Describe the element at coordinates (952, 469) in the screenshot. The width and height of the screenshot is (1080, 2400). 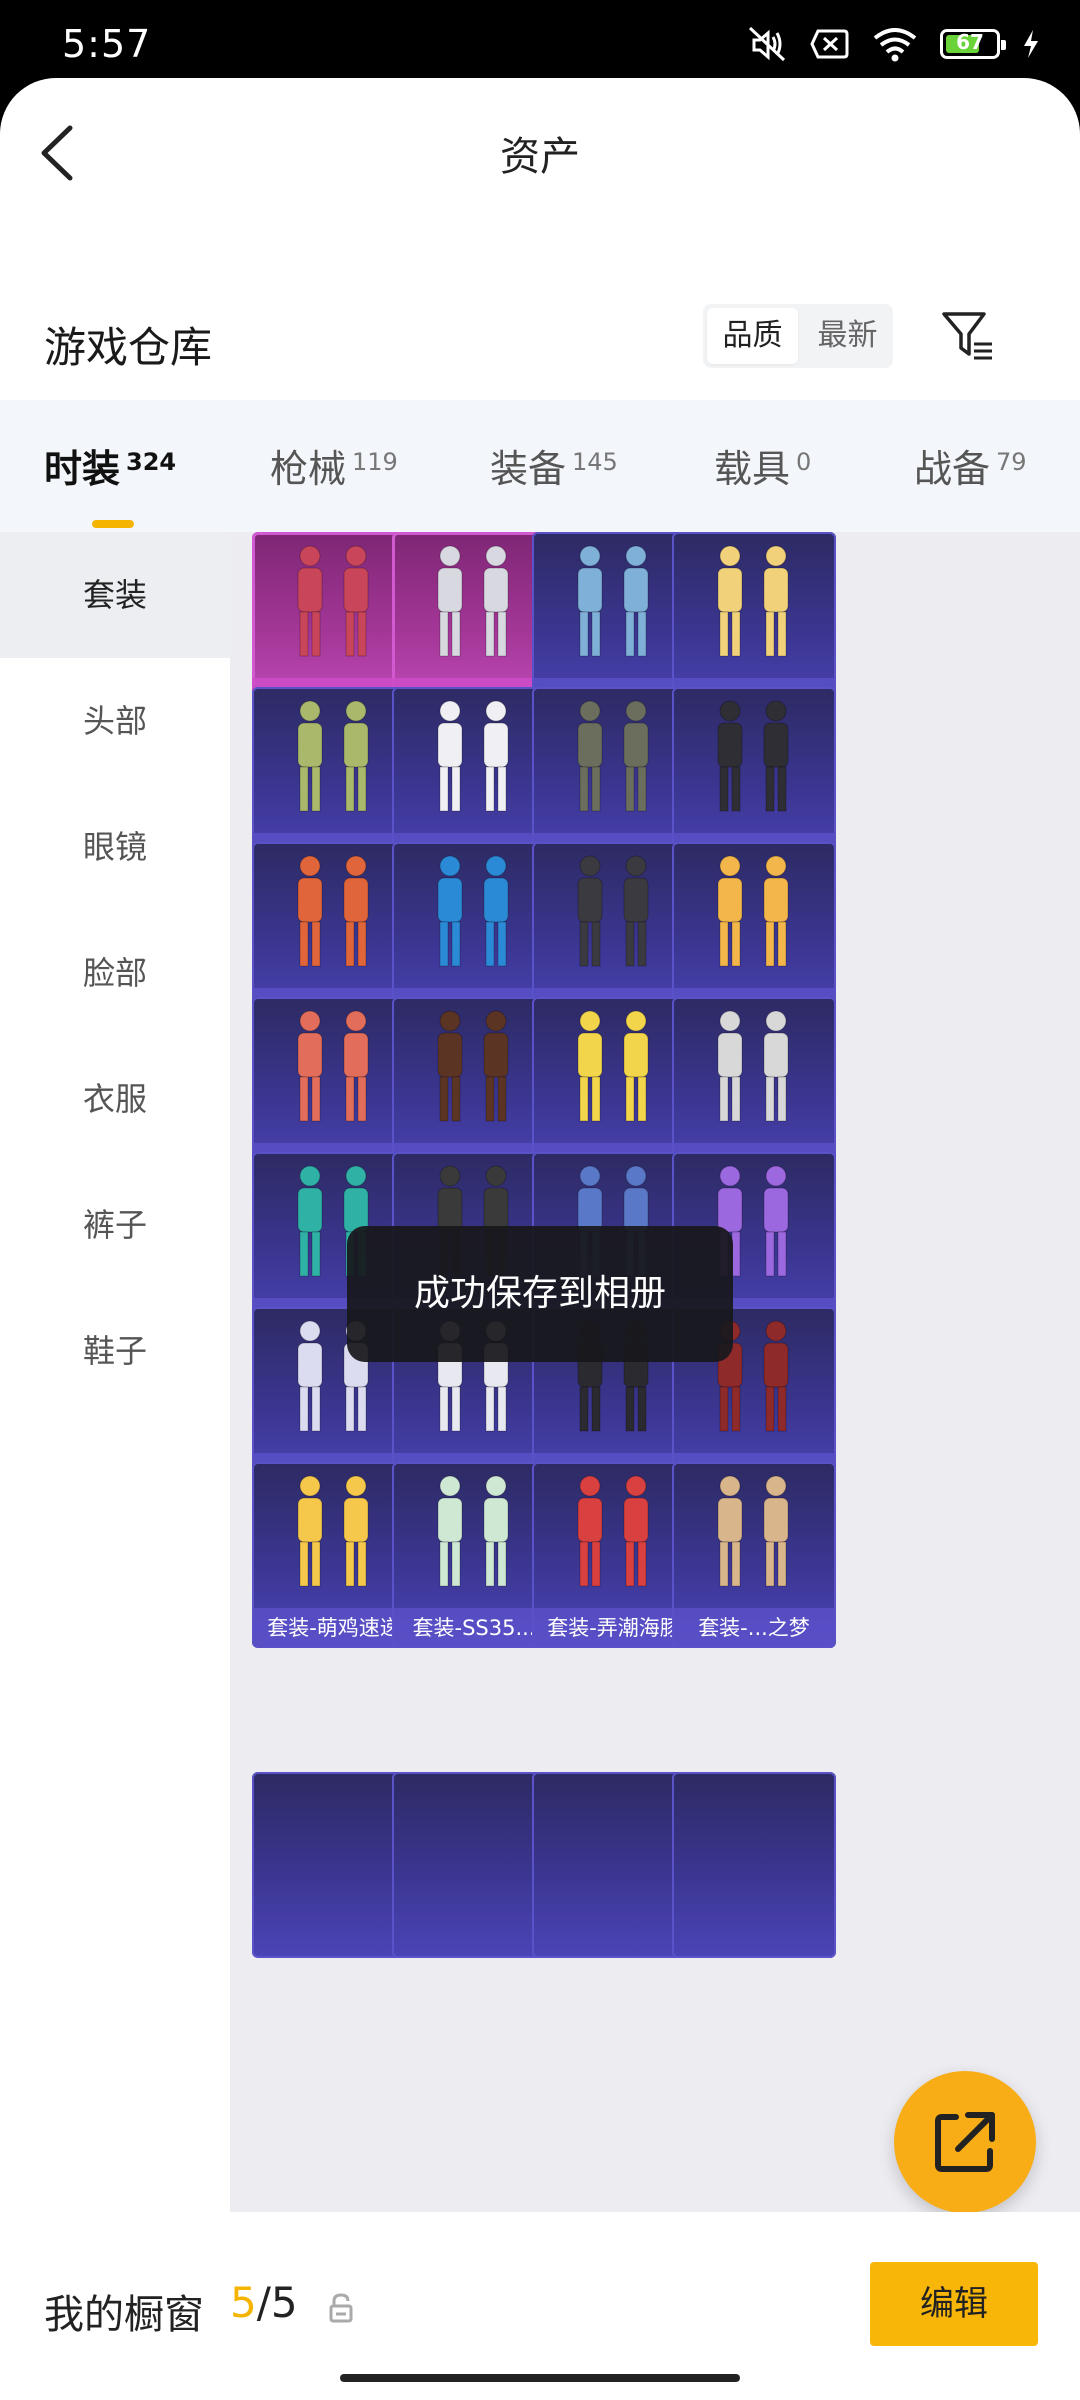
I see `tab-label: 战备` at that location.